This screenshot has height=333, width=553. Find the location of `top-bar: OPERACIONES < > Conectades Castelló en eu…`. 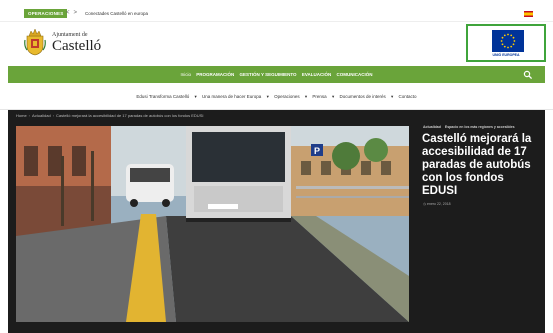

top-bar: OPERACIONES < > Conectades Castelló en eu… is located at coordinates (276, 11).